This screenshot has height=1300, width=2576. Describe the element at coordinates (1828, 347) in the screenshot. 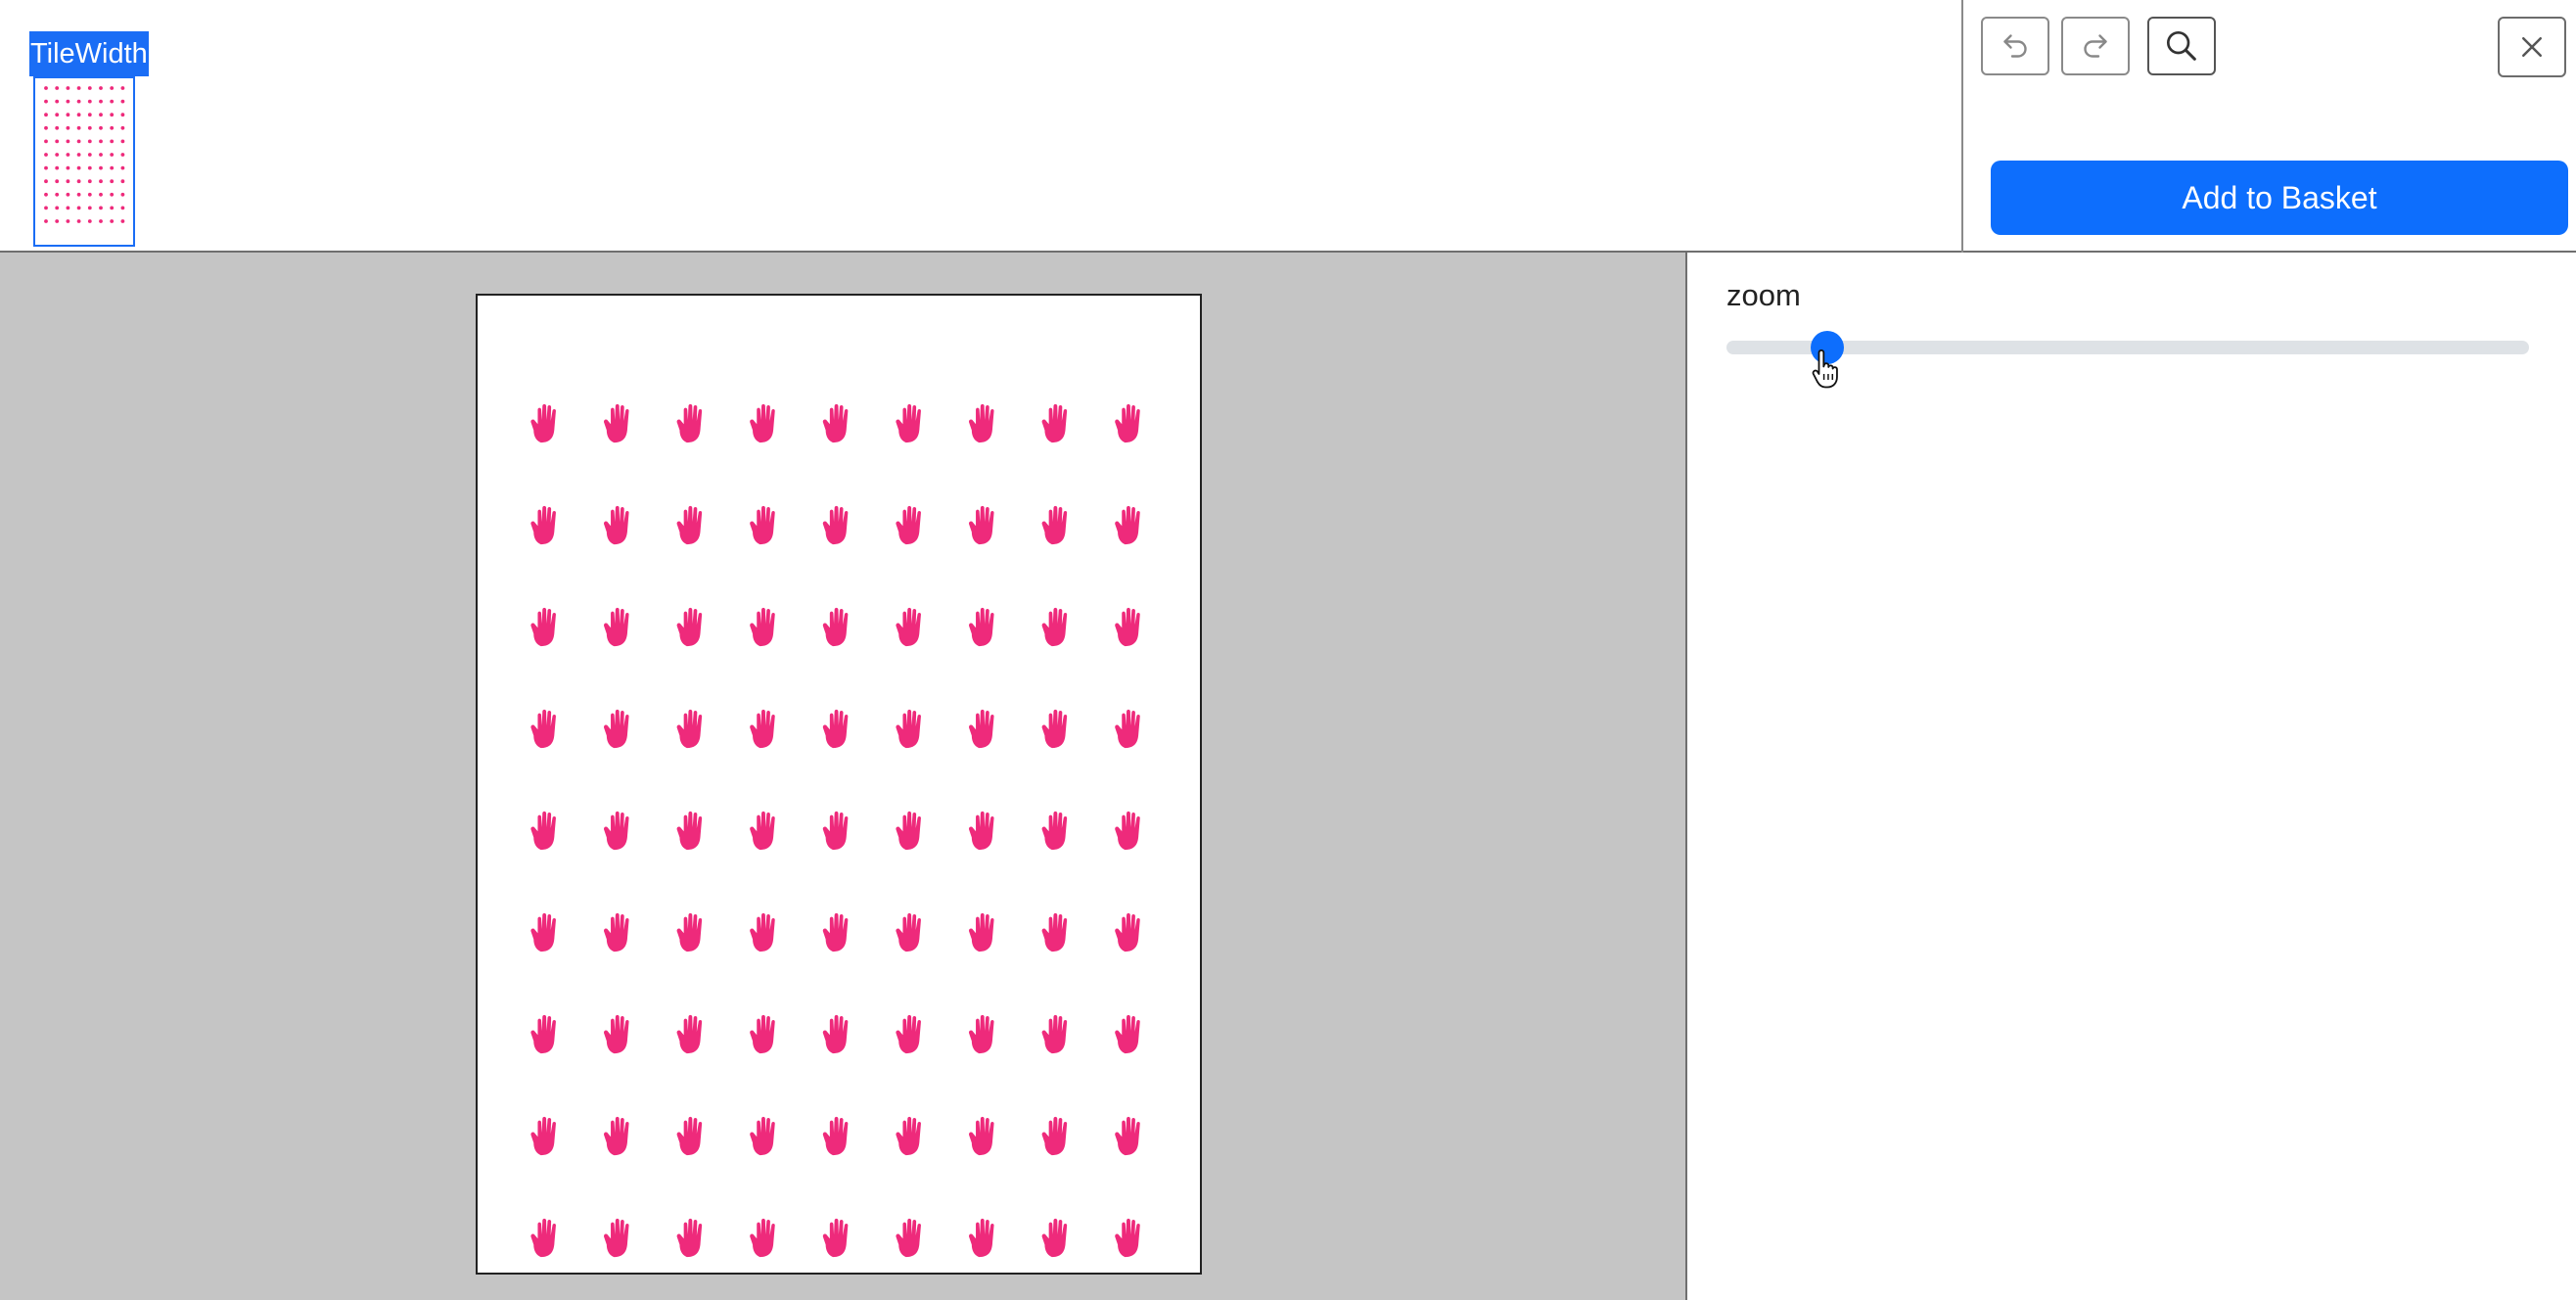

I see `zoom-slider-thumb` at that location.